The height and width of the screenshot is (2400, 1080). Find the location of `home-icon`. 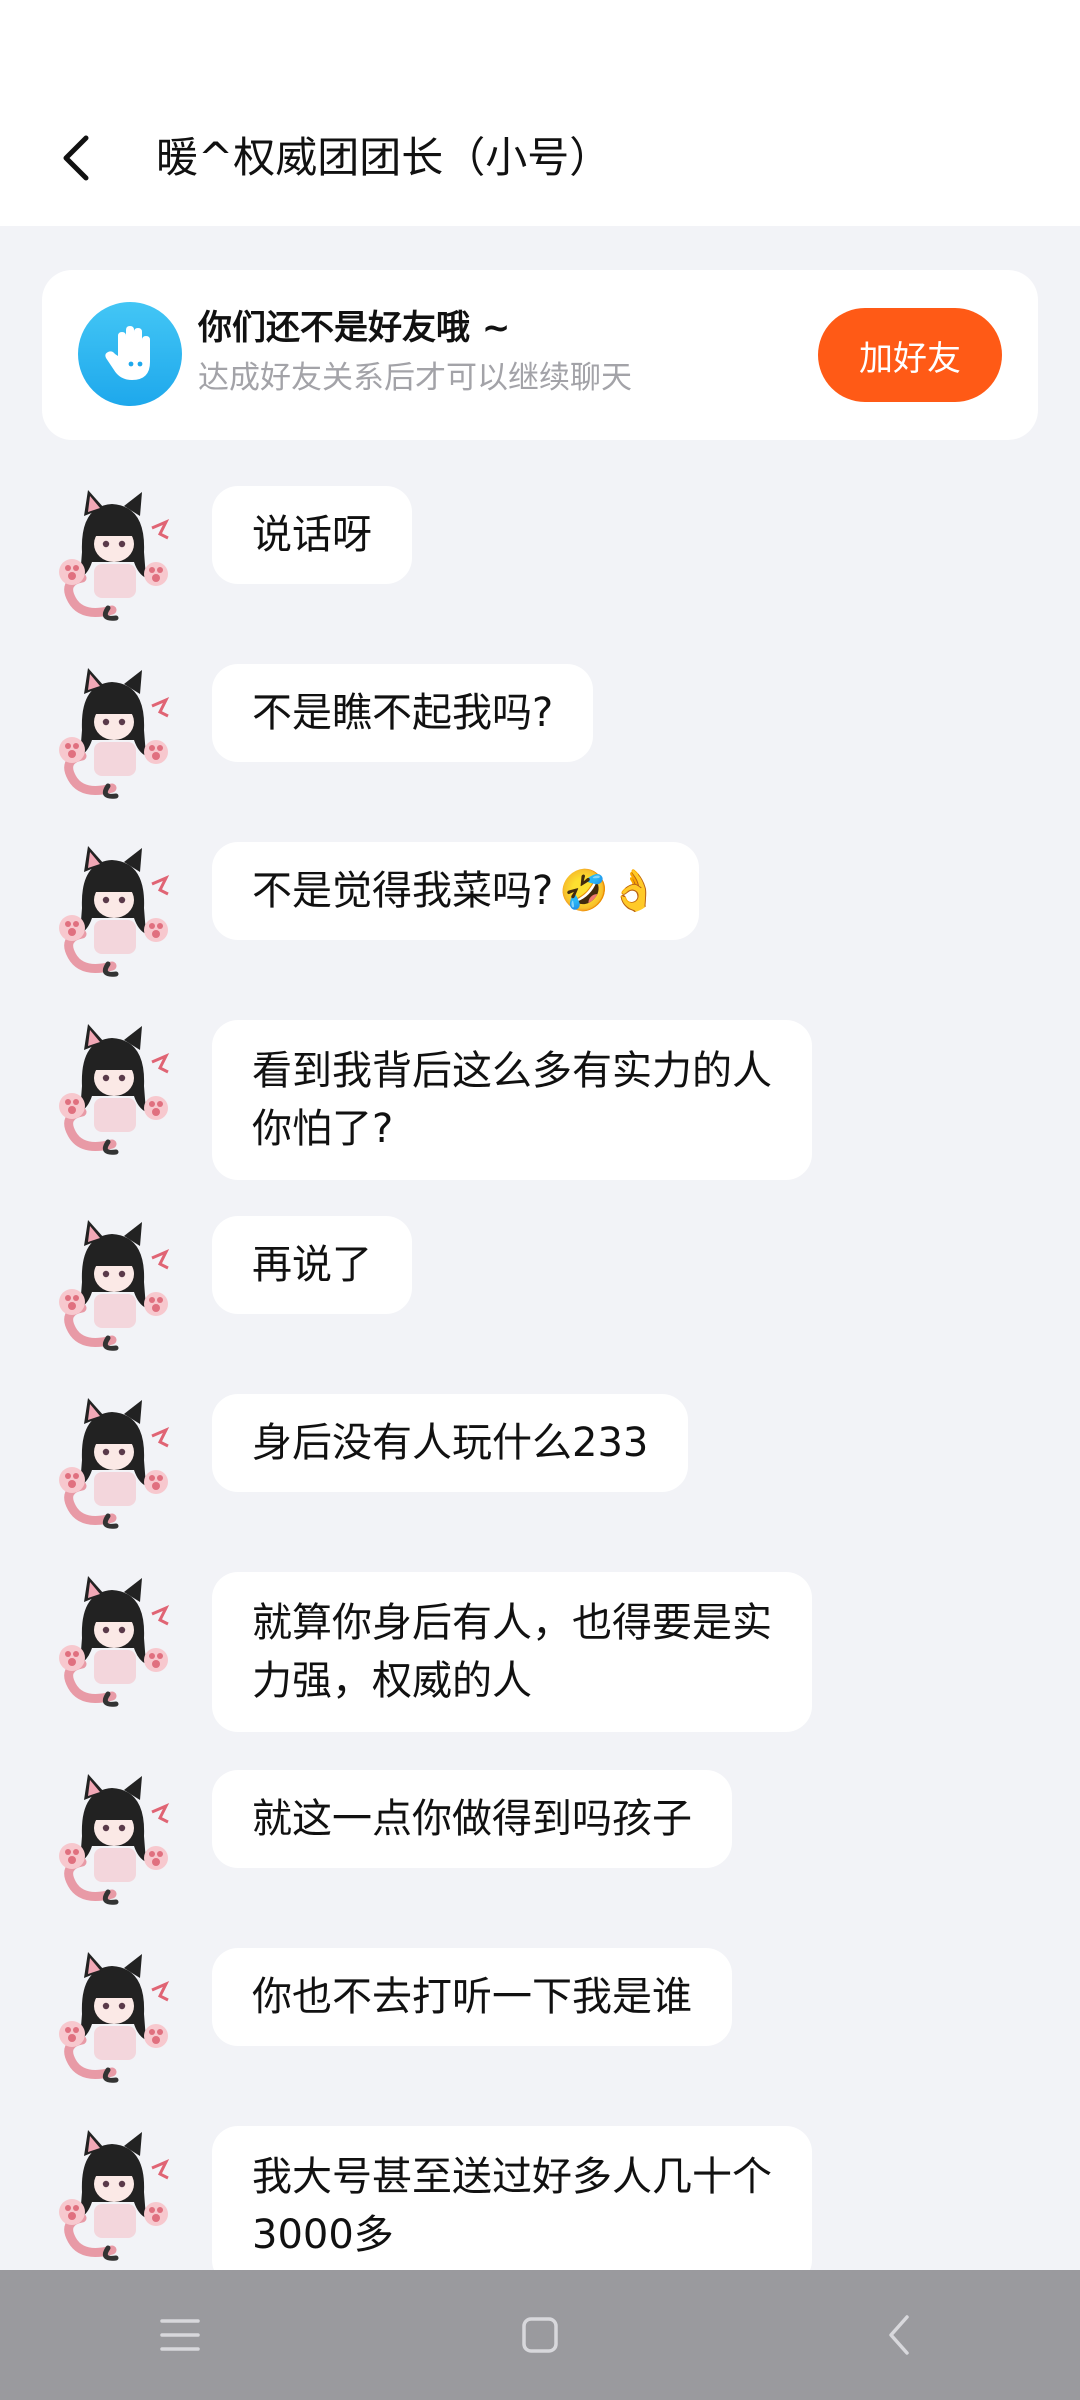

home-icon is located at coordinates (540, 2335).